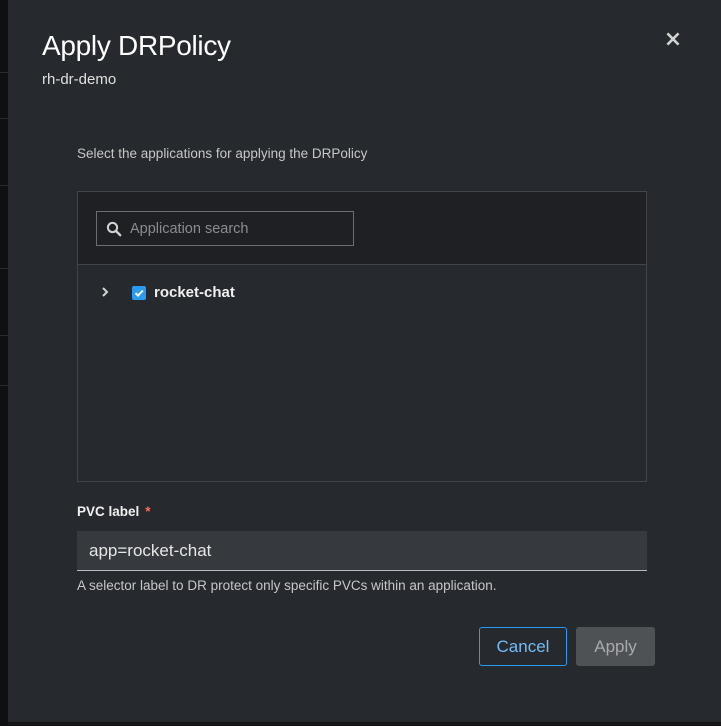  I want to click on required-marker: *, so click(148, 511).